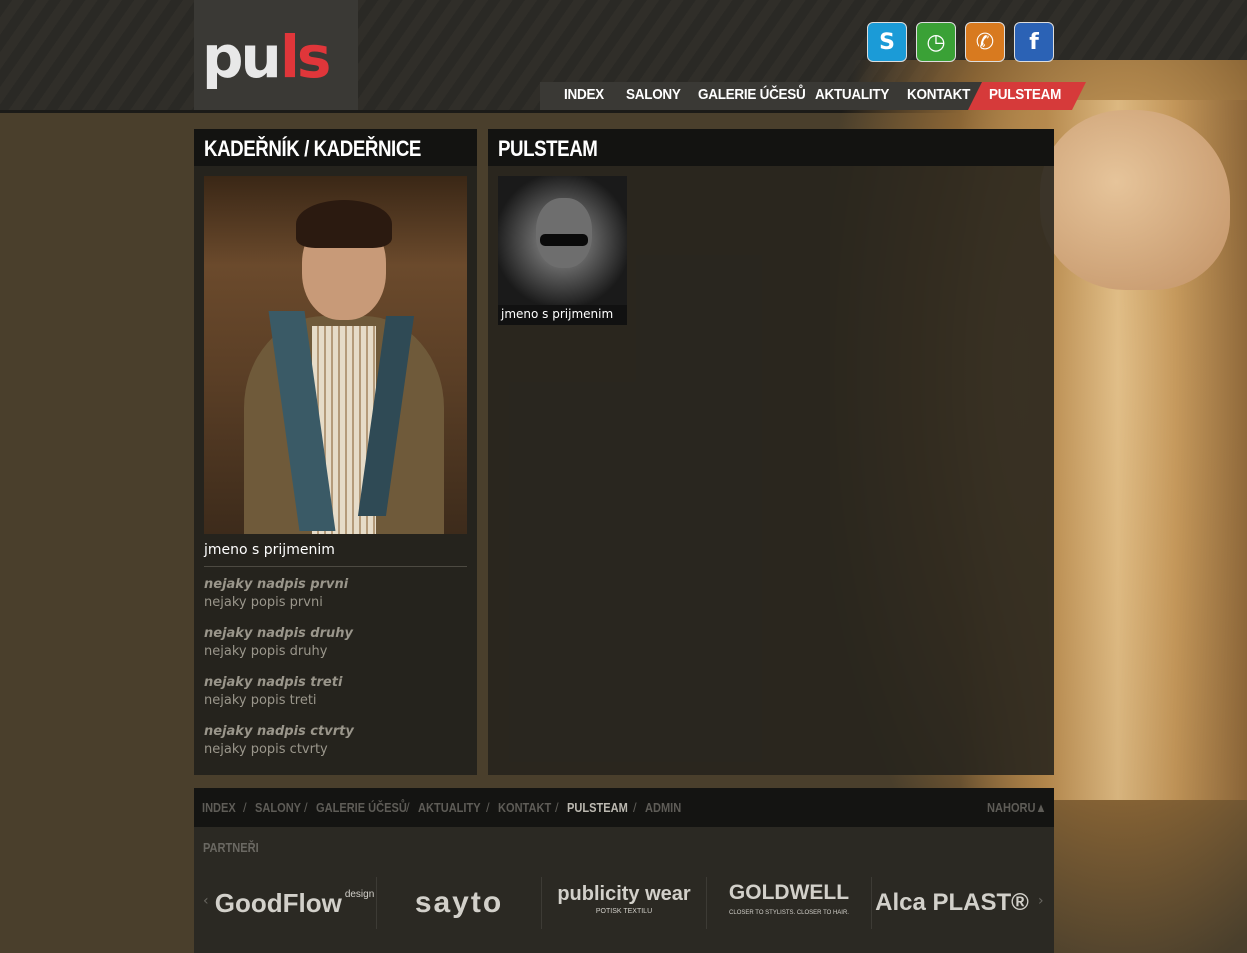  What do you see at coordinates (524, 807) in the screenshot?
I see `footer-link-kontakt: KONTAKT` at bounding box center [524, 807].